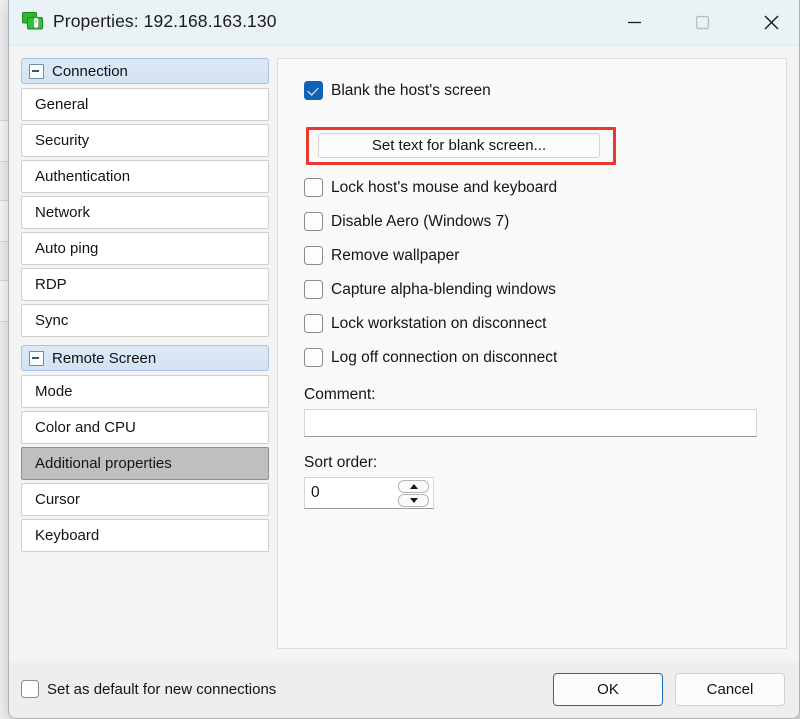 This screenshot has width=800, height=719. Describe the element at coordinates (103, 463) in the screenshot. I see `sidebar-item-label: Additional properties` at that location.